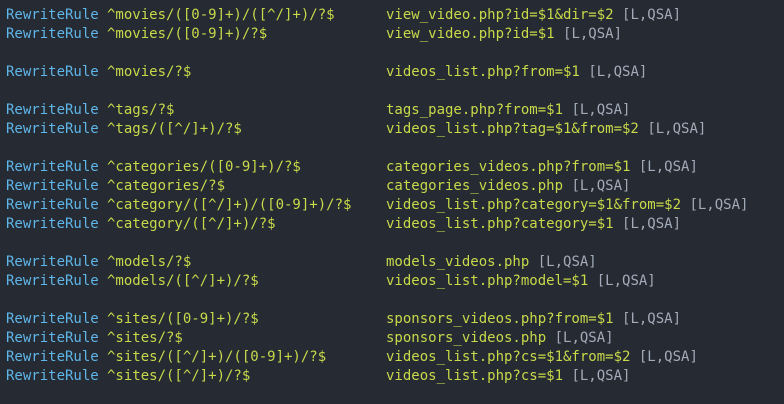 The width and height of the screenshot is (784, 404). Describe the element at coordinates (187, 34) in the screenshot. I see `rule-pattern: ^movies/([0-9]+)/?$` at that location.